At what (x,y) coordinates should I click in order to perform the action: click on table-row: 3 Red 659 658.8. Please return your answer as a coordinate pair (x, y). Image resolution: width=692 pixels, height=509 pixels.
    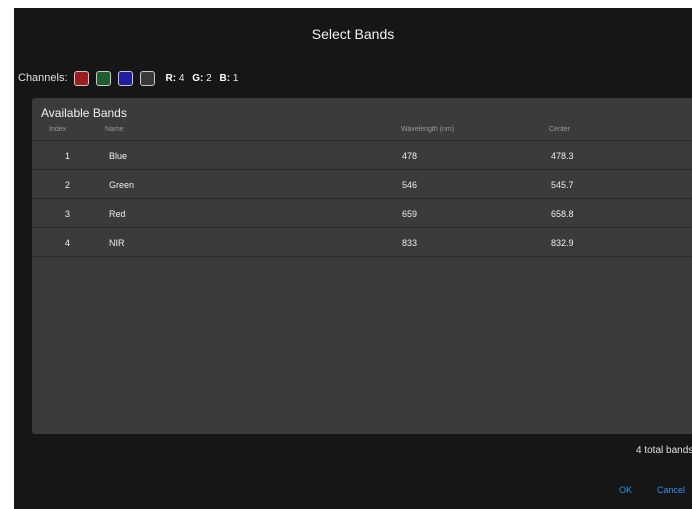
    Looking at the image, I should click on (362, 212).